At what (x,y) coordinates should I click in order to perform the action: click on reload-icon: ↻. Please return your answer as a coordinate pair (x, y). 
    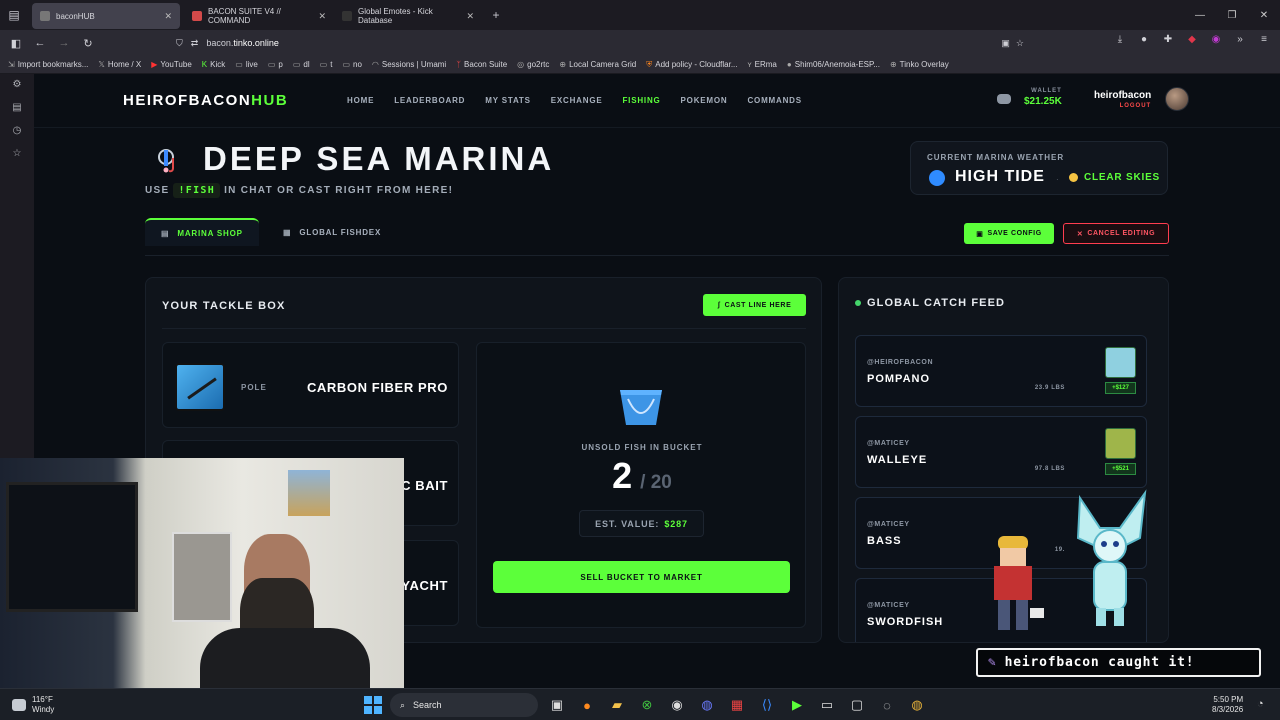
    Looking at the image, I should click on (88, 43).